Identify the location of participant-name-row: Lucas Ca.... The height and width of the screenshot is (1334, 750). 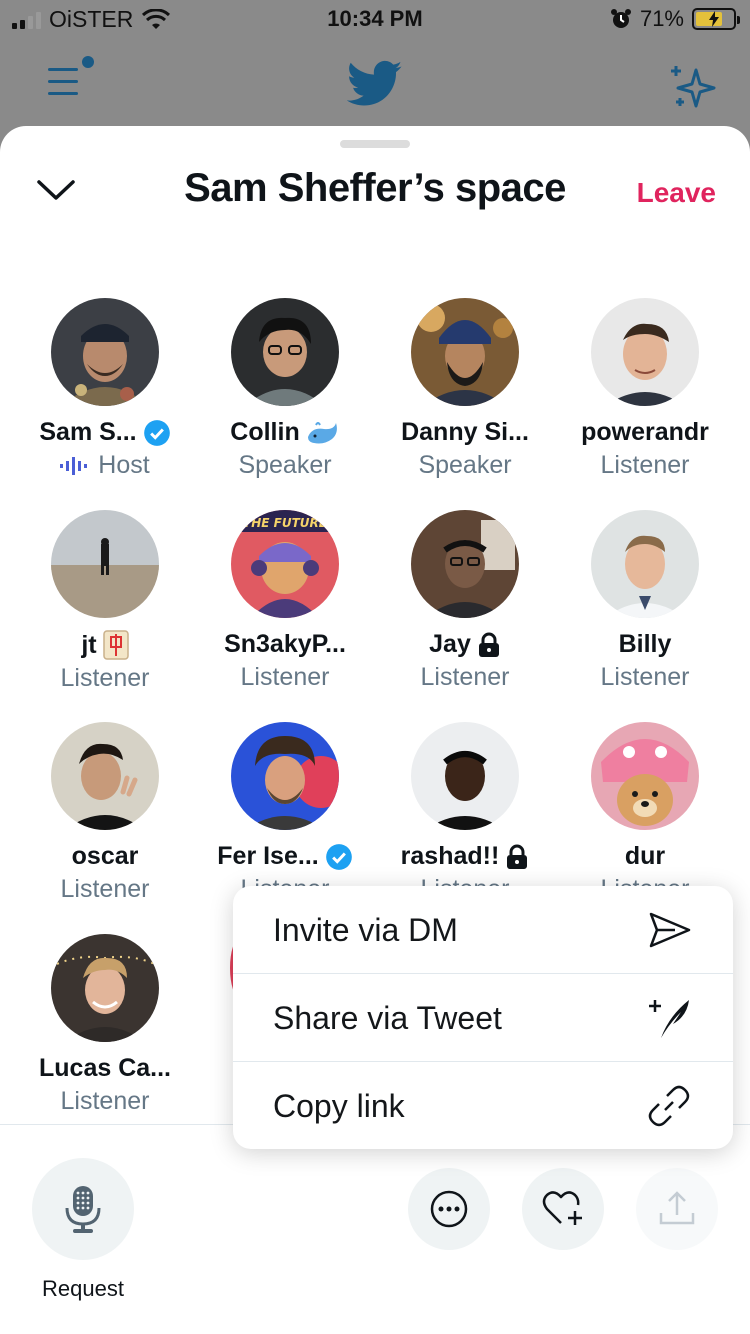
(105, 1068).